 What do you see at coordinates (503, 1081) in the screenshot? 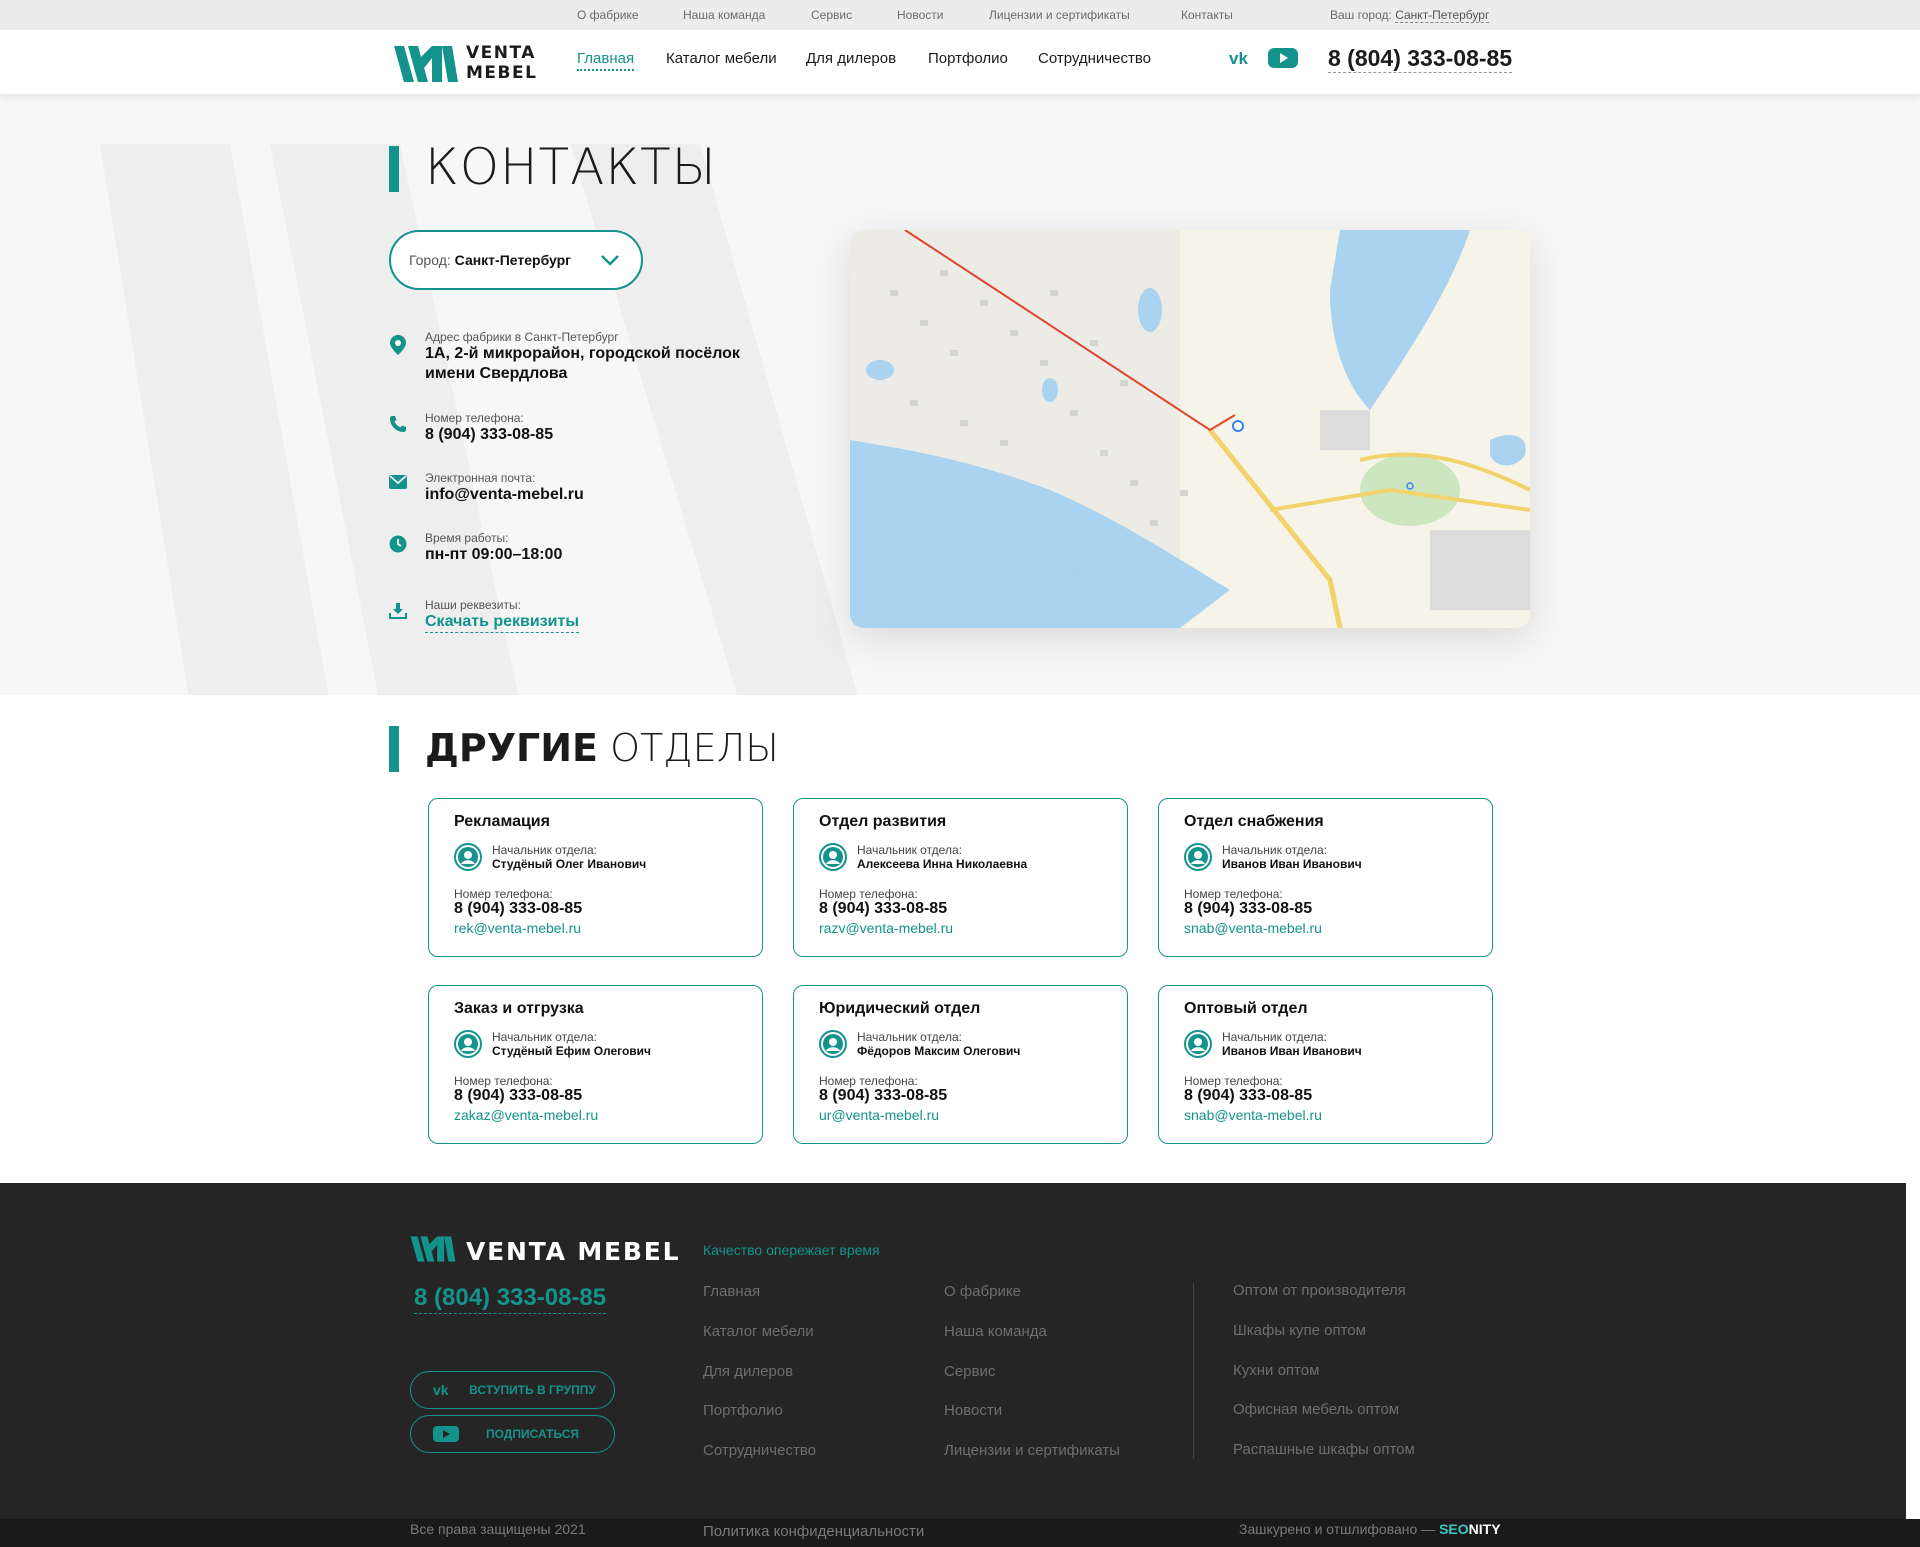
I see `department-phone-label: Номер телефона:` at bounding box center [503, 1081].